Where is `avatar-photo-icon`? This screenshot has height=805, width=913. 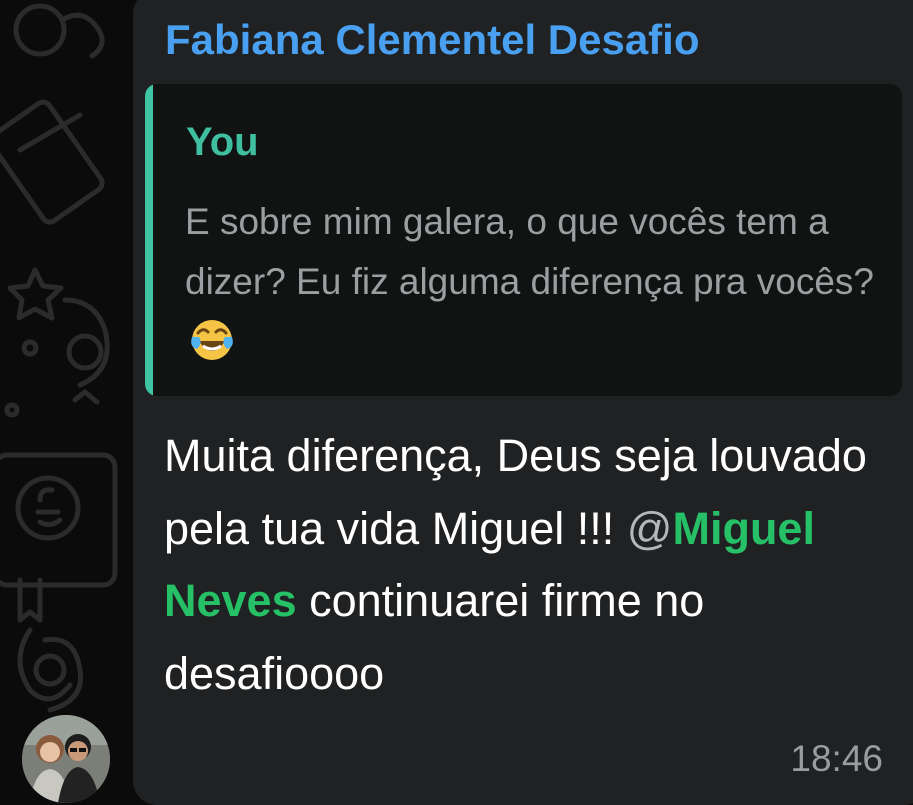 avatar-photo-icon is located at coordinates (66, 759).